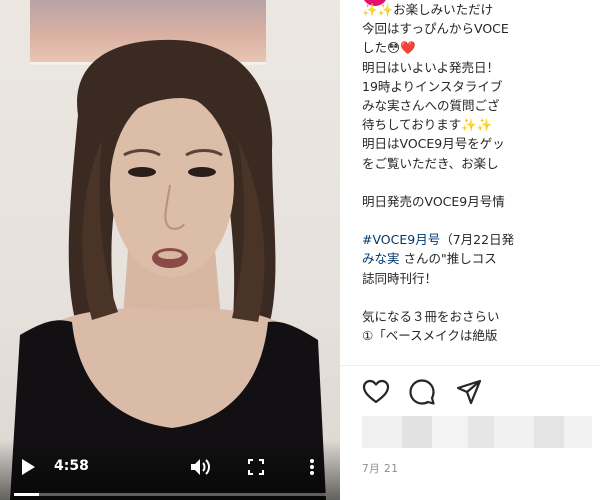 The height and width of the screenshot is (500, 600). I want to click on caption-line: 明日はVOCE9月号をゲッ, so click(433, 144).